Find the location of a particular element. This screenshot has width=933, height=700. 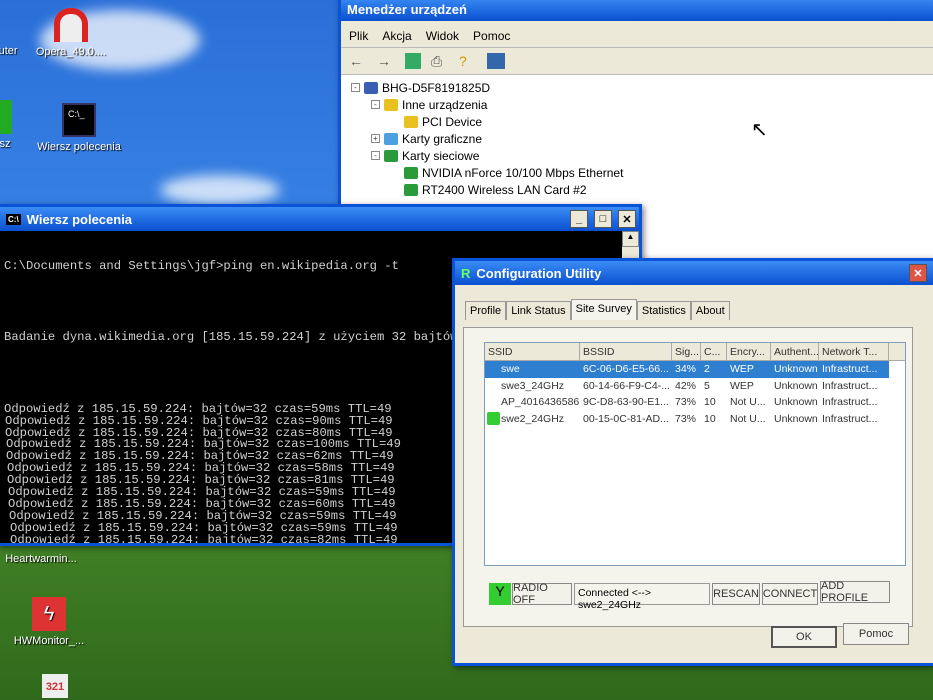

help-button: Pomoc is located at coordinates (876, 634).